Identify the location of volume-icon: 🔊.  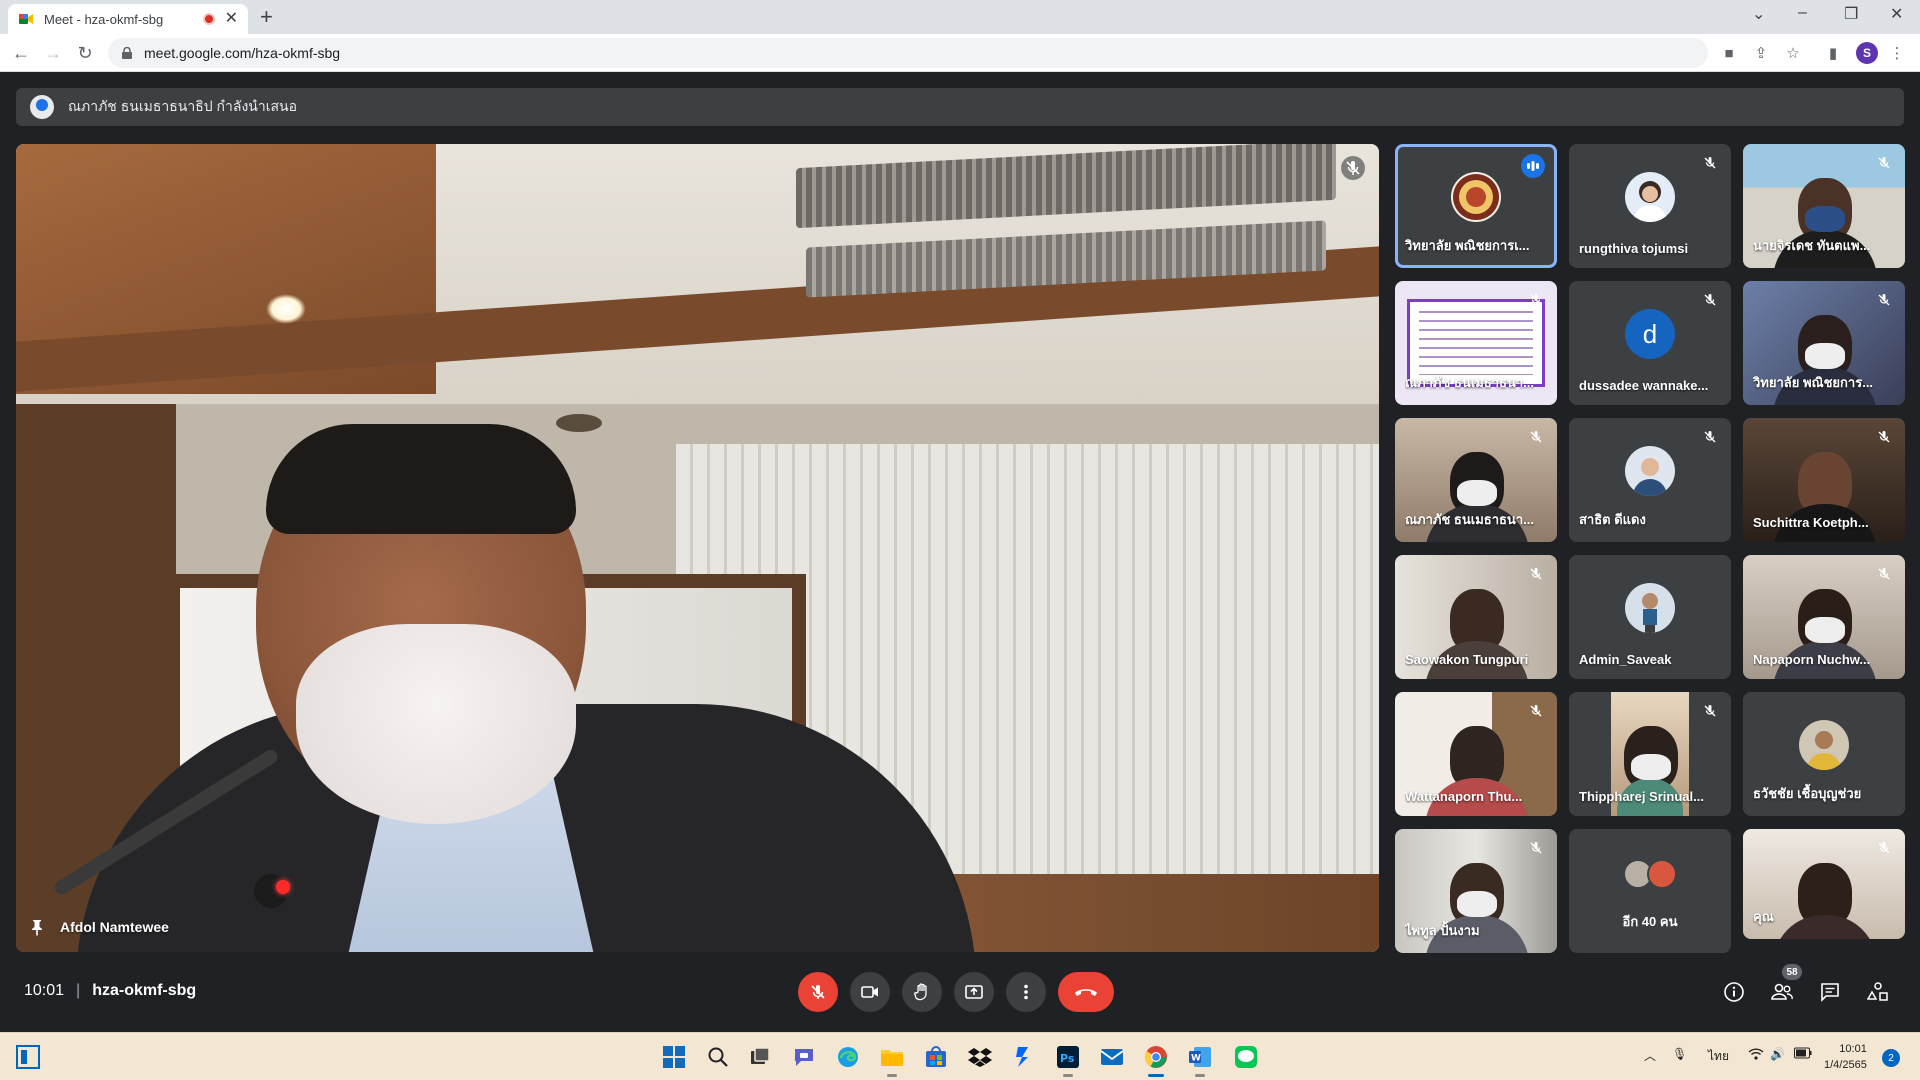
(1777, 1054).